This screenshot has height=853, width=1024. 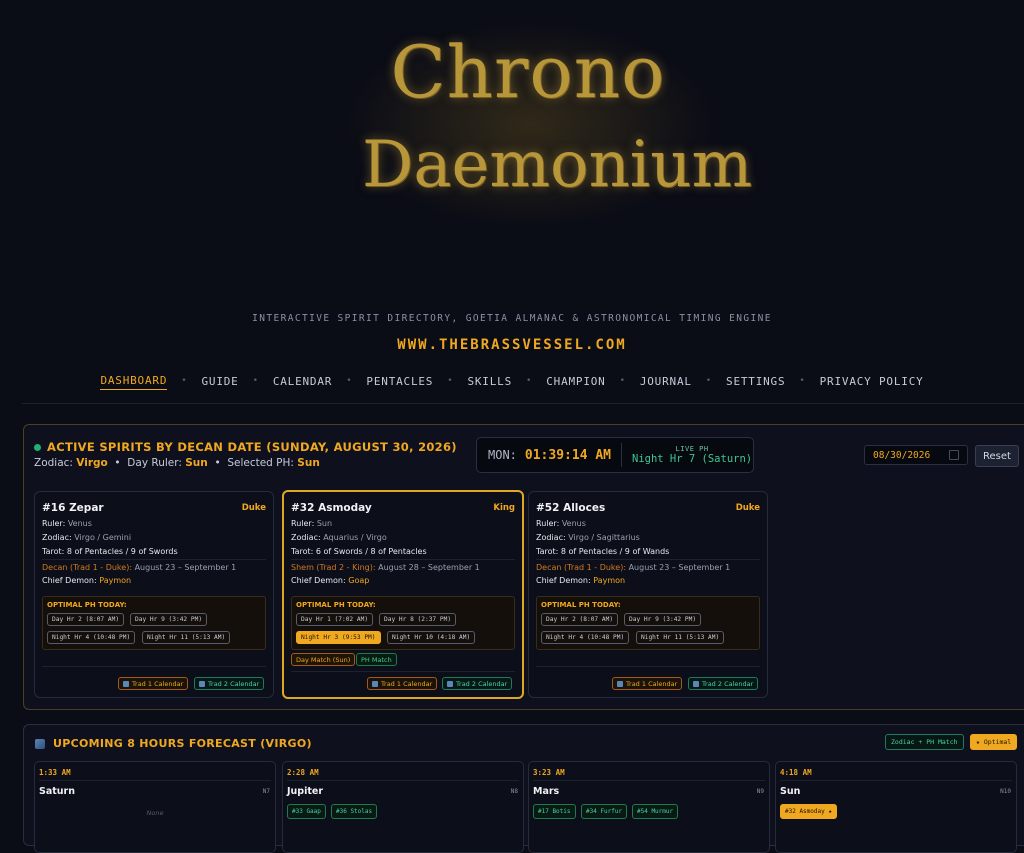 What do you see at coordinates (615, 551) in the screenshot?
I see `tarot-value: 8 of Pentacles / 9 of Wands` at bounding box center [615, 551].